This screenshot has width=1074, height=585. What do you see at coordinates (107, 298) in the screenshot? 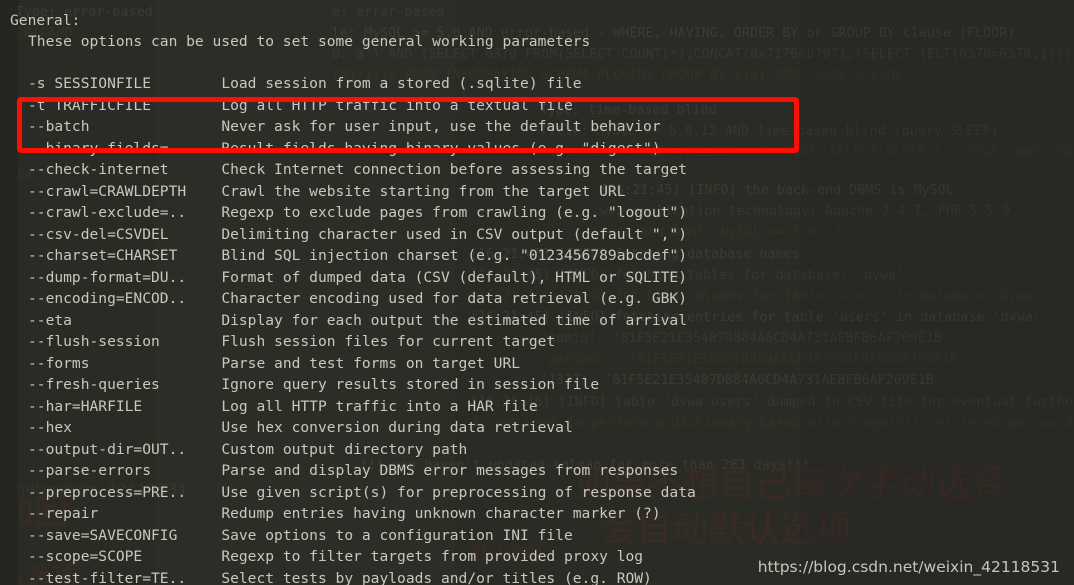
I see `option-flag: --encoding=ENCOD..` at bounding box center [107, 298].